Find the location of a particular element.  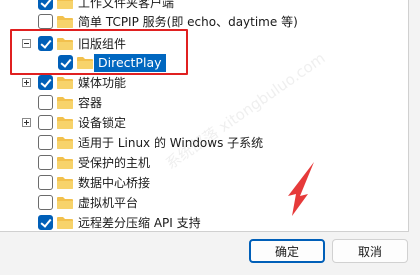

cancel-button: 取消 is located at coordinates (370, 251).